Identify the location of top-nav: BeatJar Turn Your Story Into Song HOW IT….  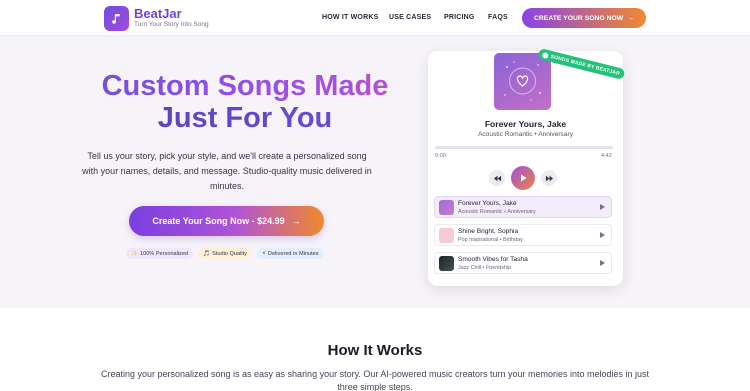
(375, 18).